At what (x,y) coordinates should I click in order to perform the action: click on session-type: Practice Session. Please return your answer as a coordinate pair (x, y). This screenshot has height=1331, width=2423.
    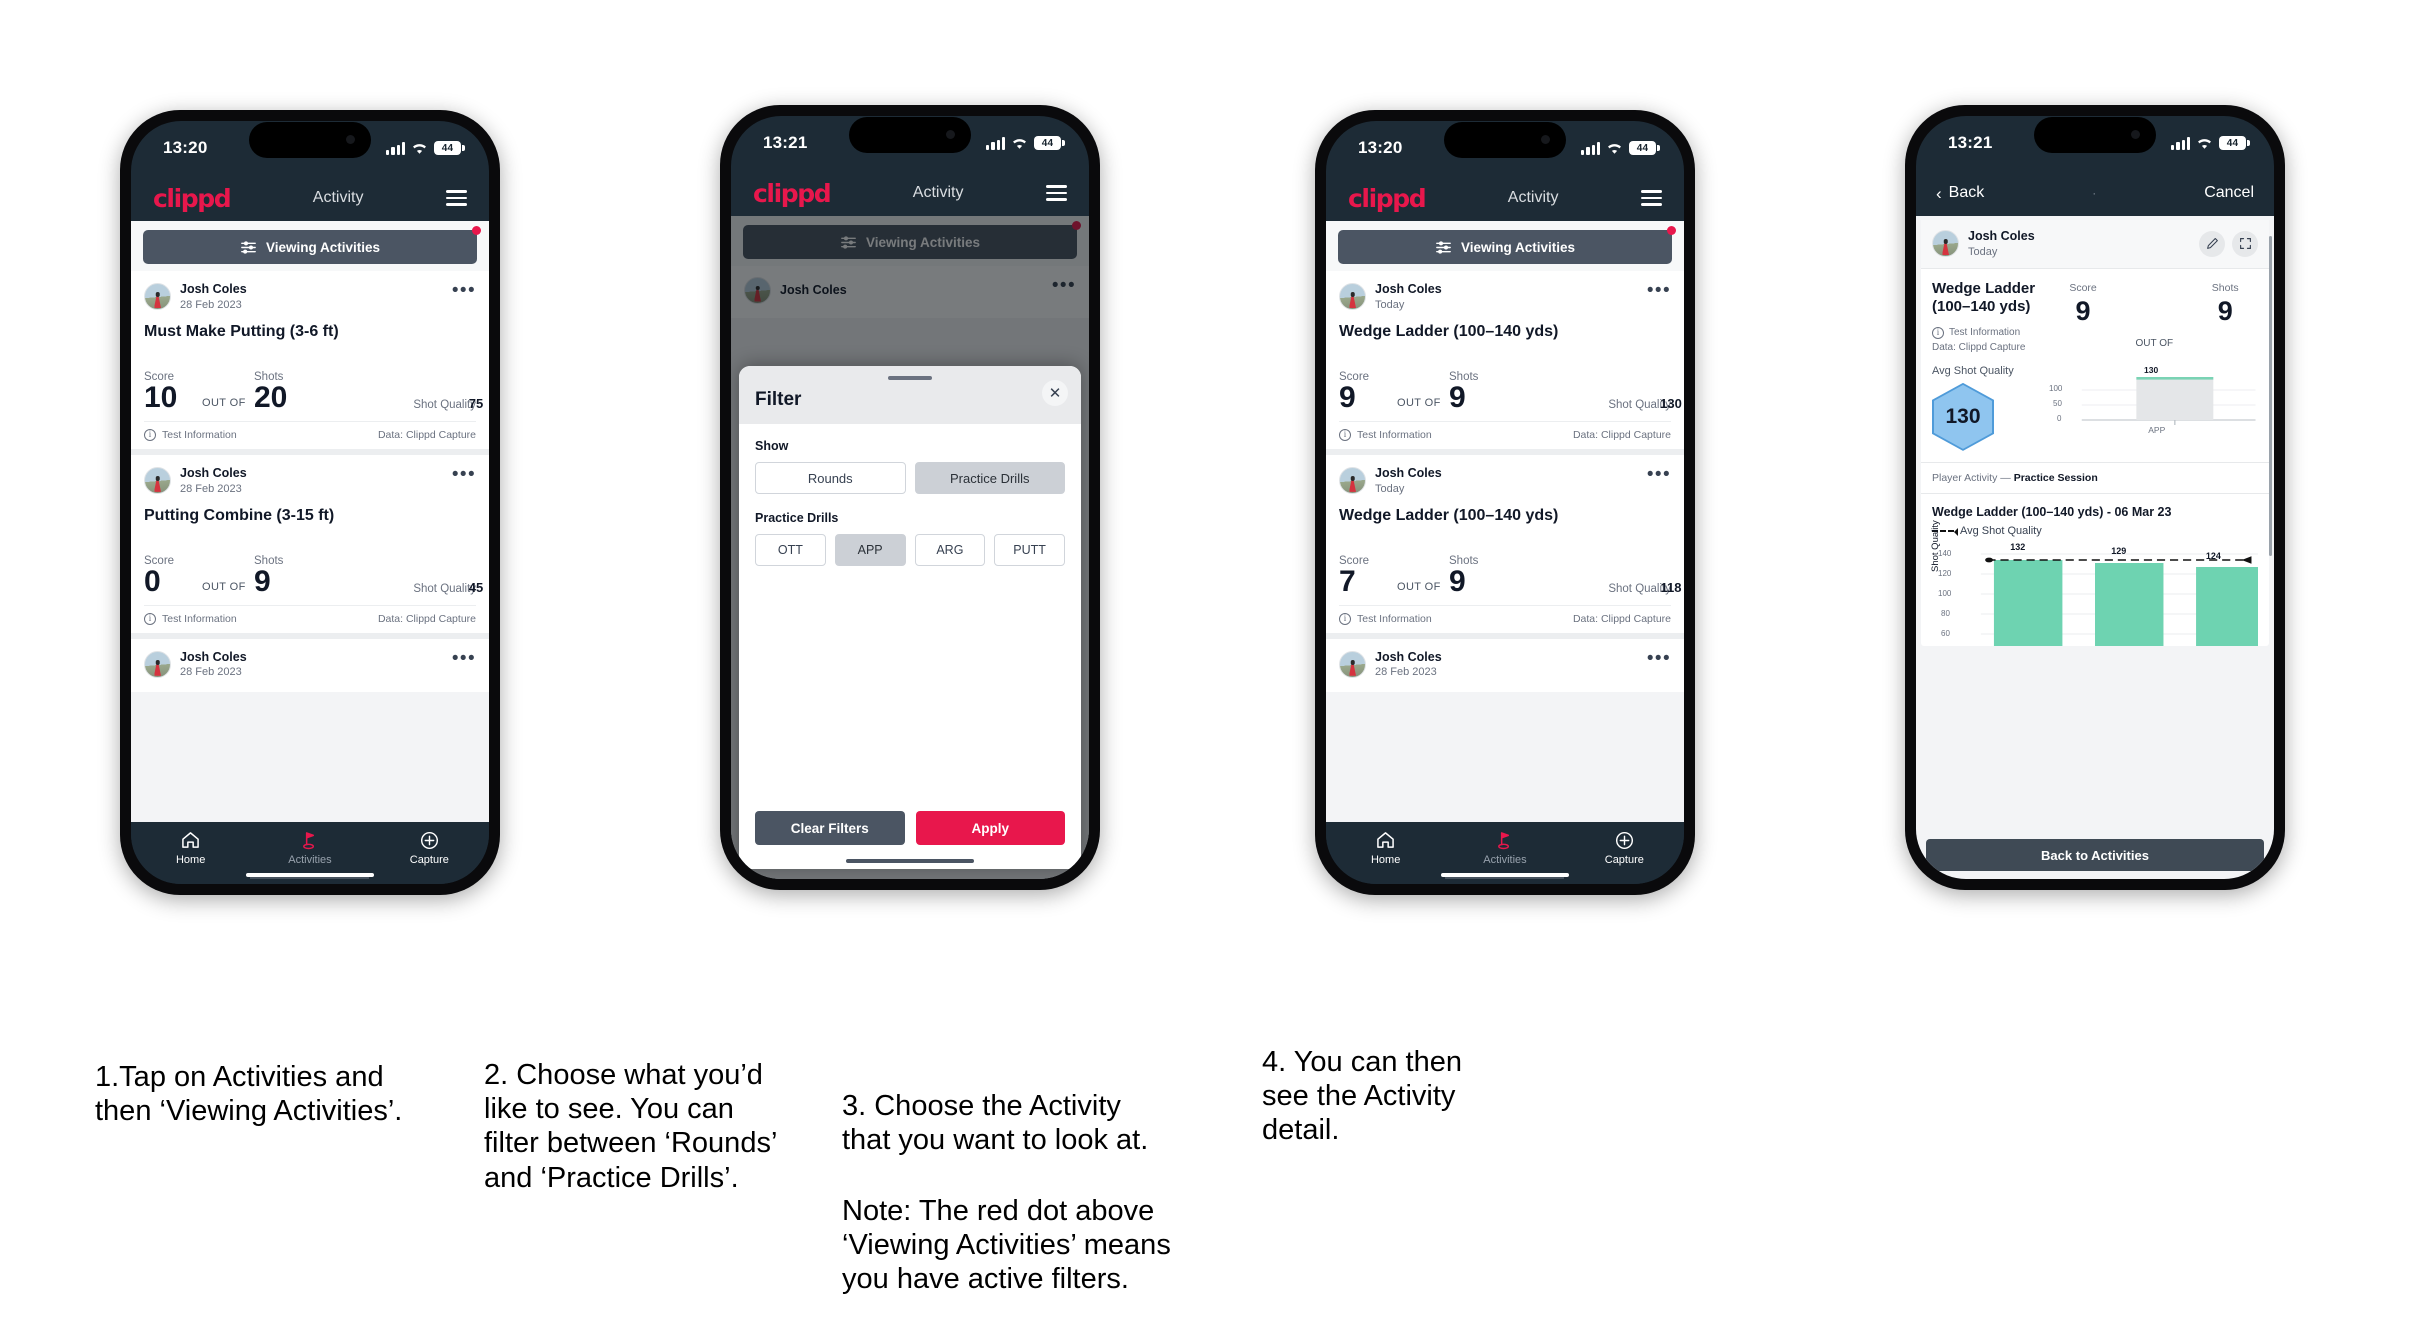
    Looking at the image, I should click on (2055, 477).